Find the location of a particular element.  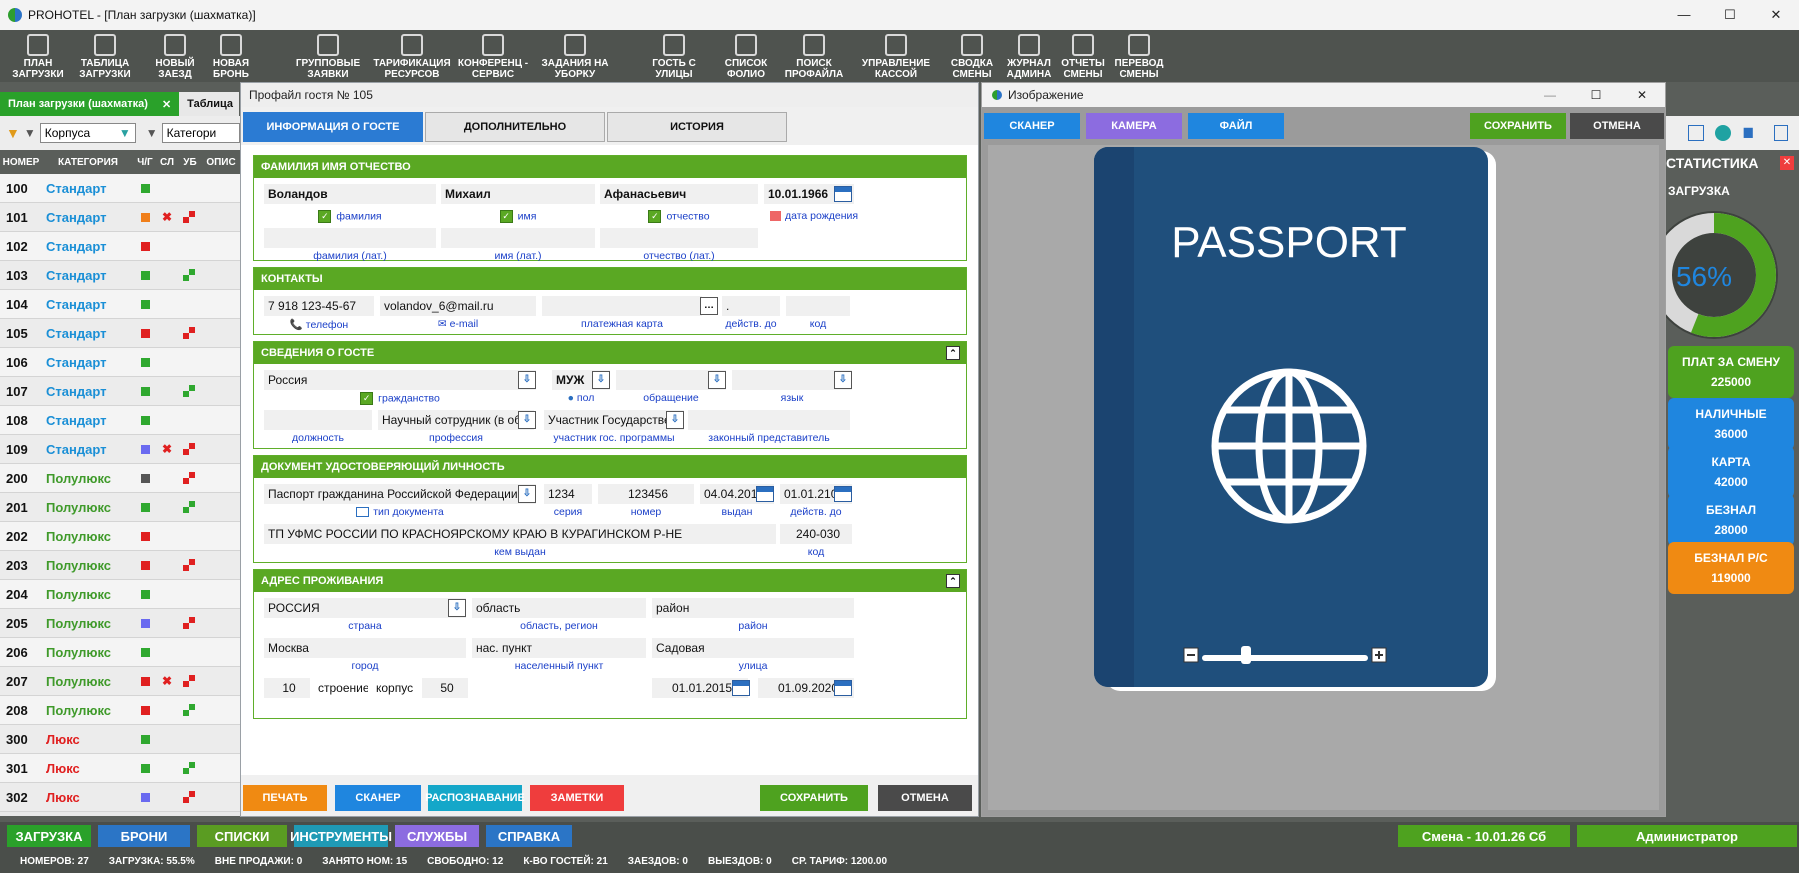

patronymic-field: Афанасьевич is located at coordinates (679, 194).